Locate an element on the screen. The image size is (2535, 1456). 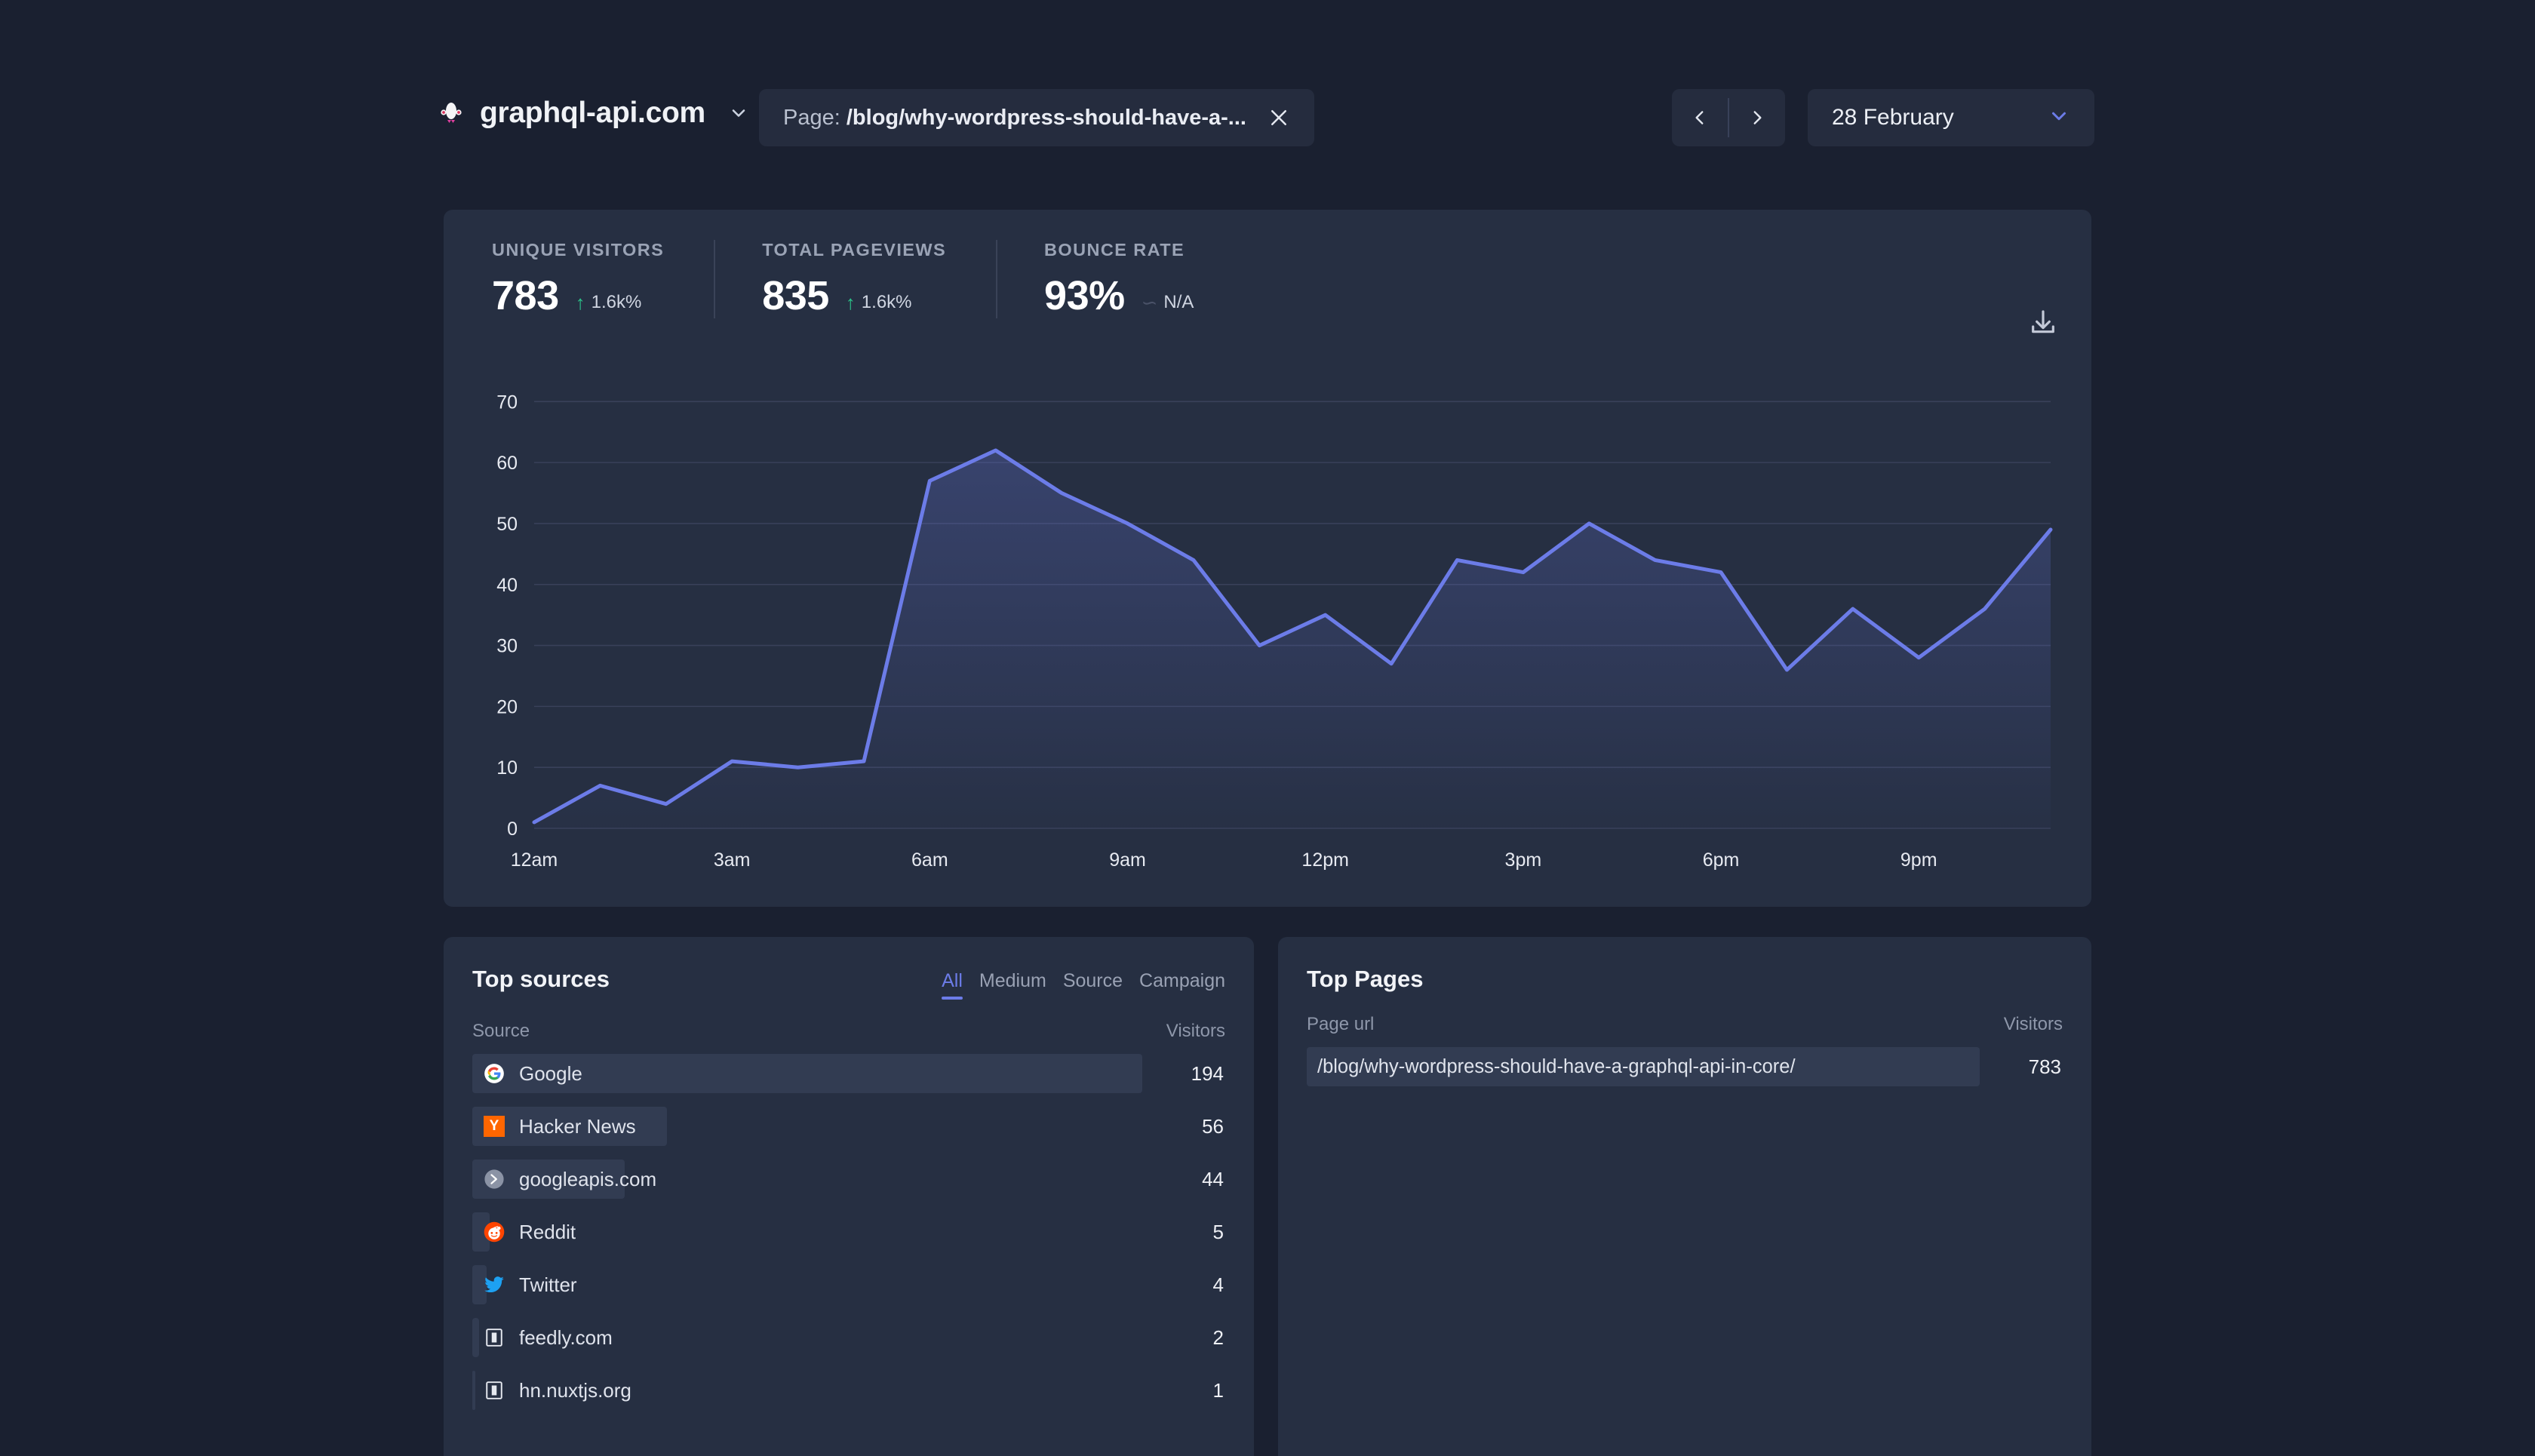
metric-total-pageviews: TOTAL PAGEVIEWS 835 ↑ 1.6k% is located at coordinates (855, 285).